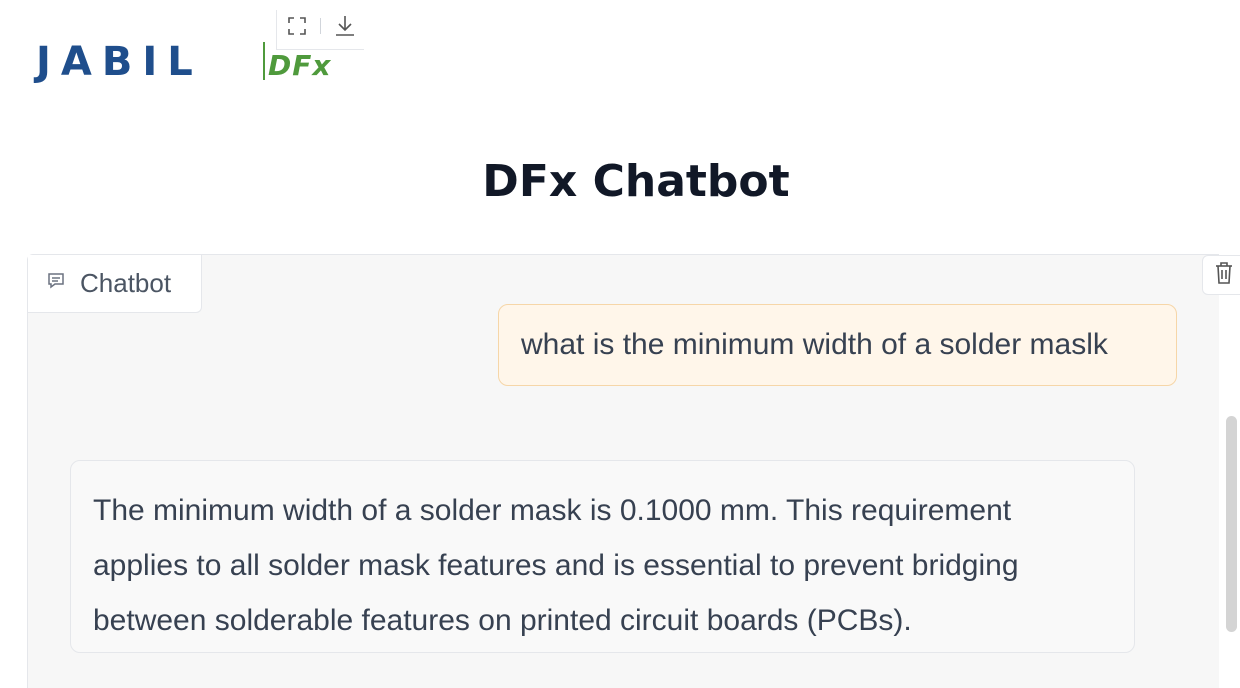 The image size is (1240, 688). What do you see at coordinates (636, 181) in the screenshot?
I see `page-title: DFx Chatbot` at bounding box center [636, 181].